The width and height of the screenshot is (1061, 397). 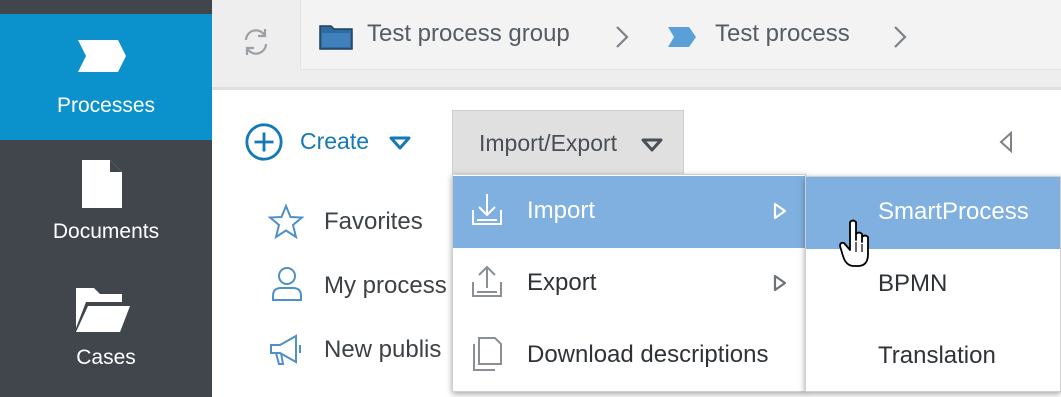 What do you see at coordinates (487, 209) in the screenshot?
I see `import-icon` at bounding box center [487, 209].